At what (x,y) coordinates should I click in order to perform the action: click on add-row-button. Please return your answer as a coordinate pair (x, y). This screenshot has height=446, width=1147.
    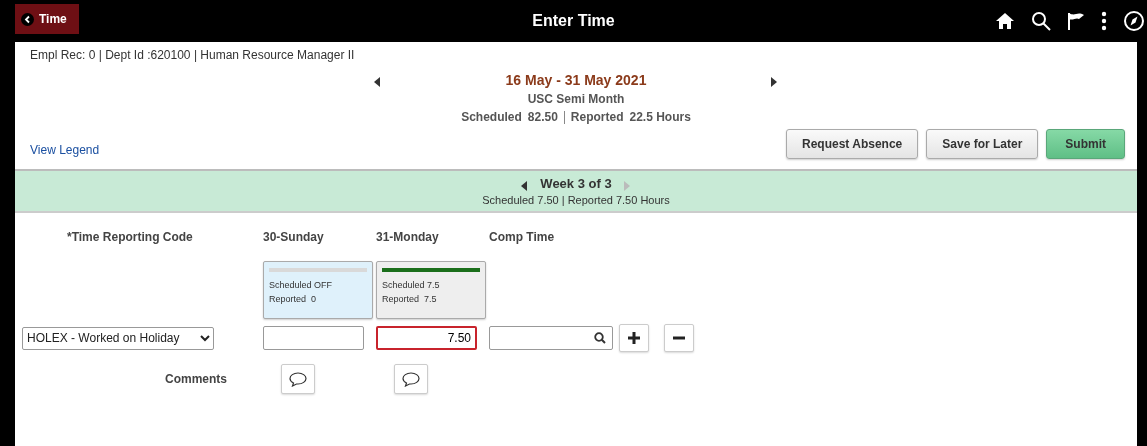
    Looking at the image, I should click on (634, 338).